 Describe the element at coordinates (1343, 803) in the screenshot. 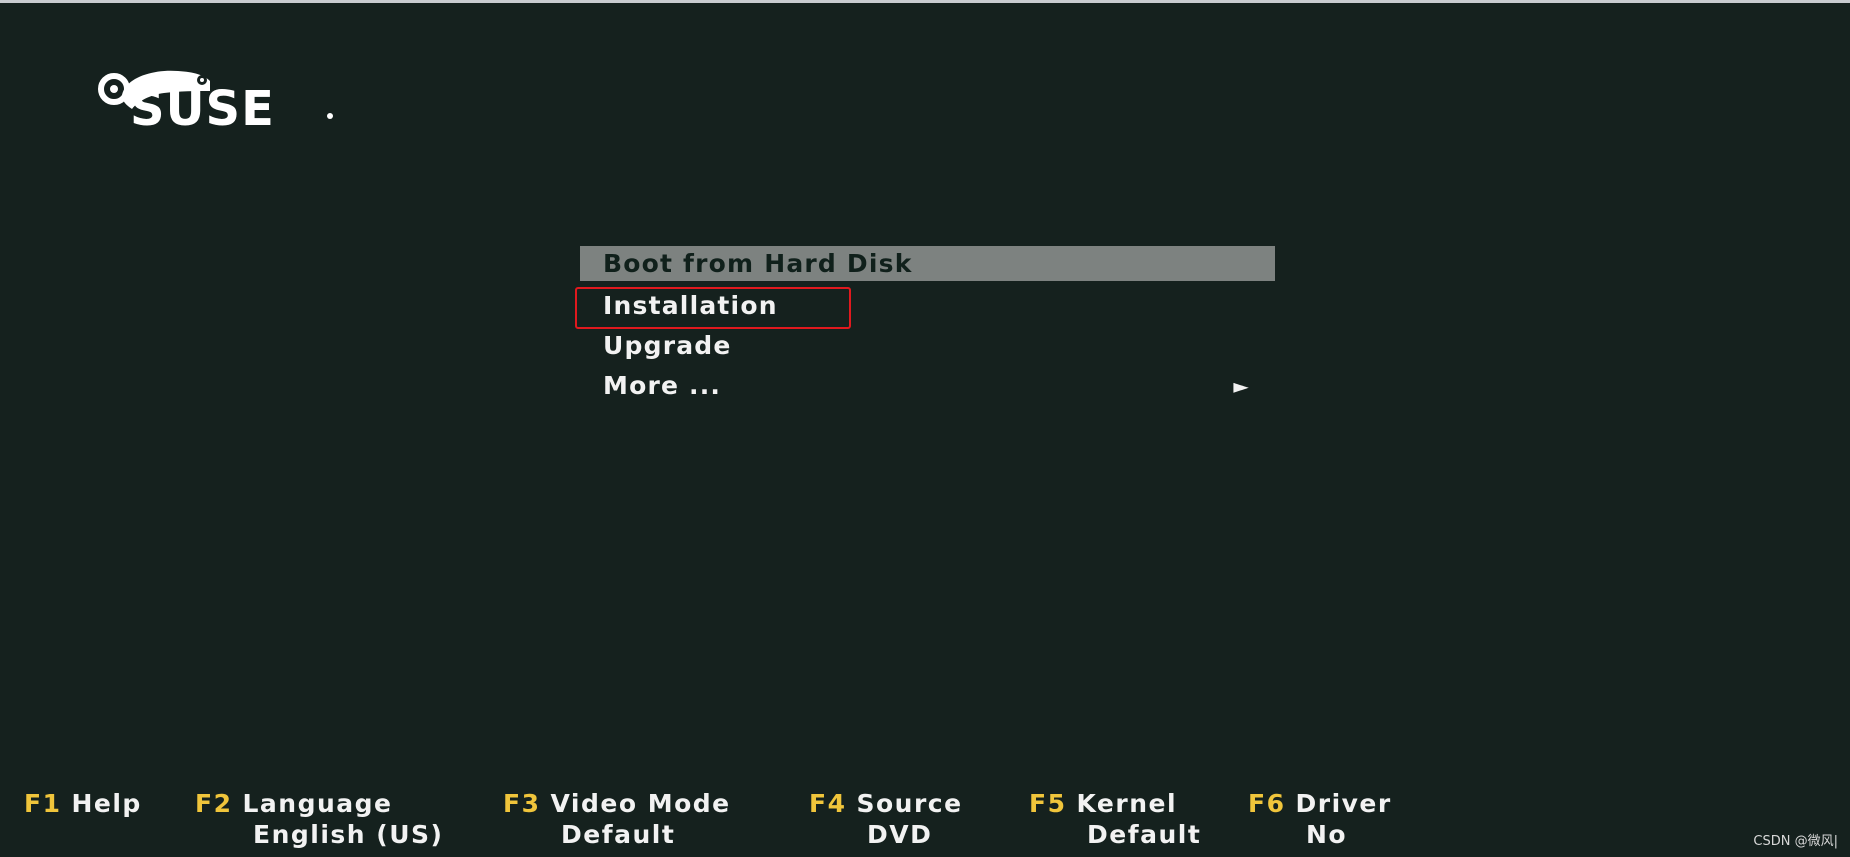

I see `fkey-label: Driver` at that location.